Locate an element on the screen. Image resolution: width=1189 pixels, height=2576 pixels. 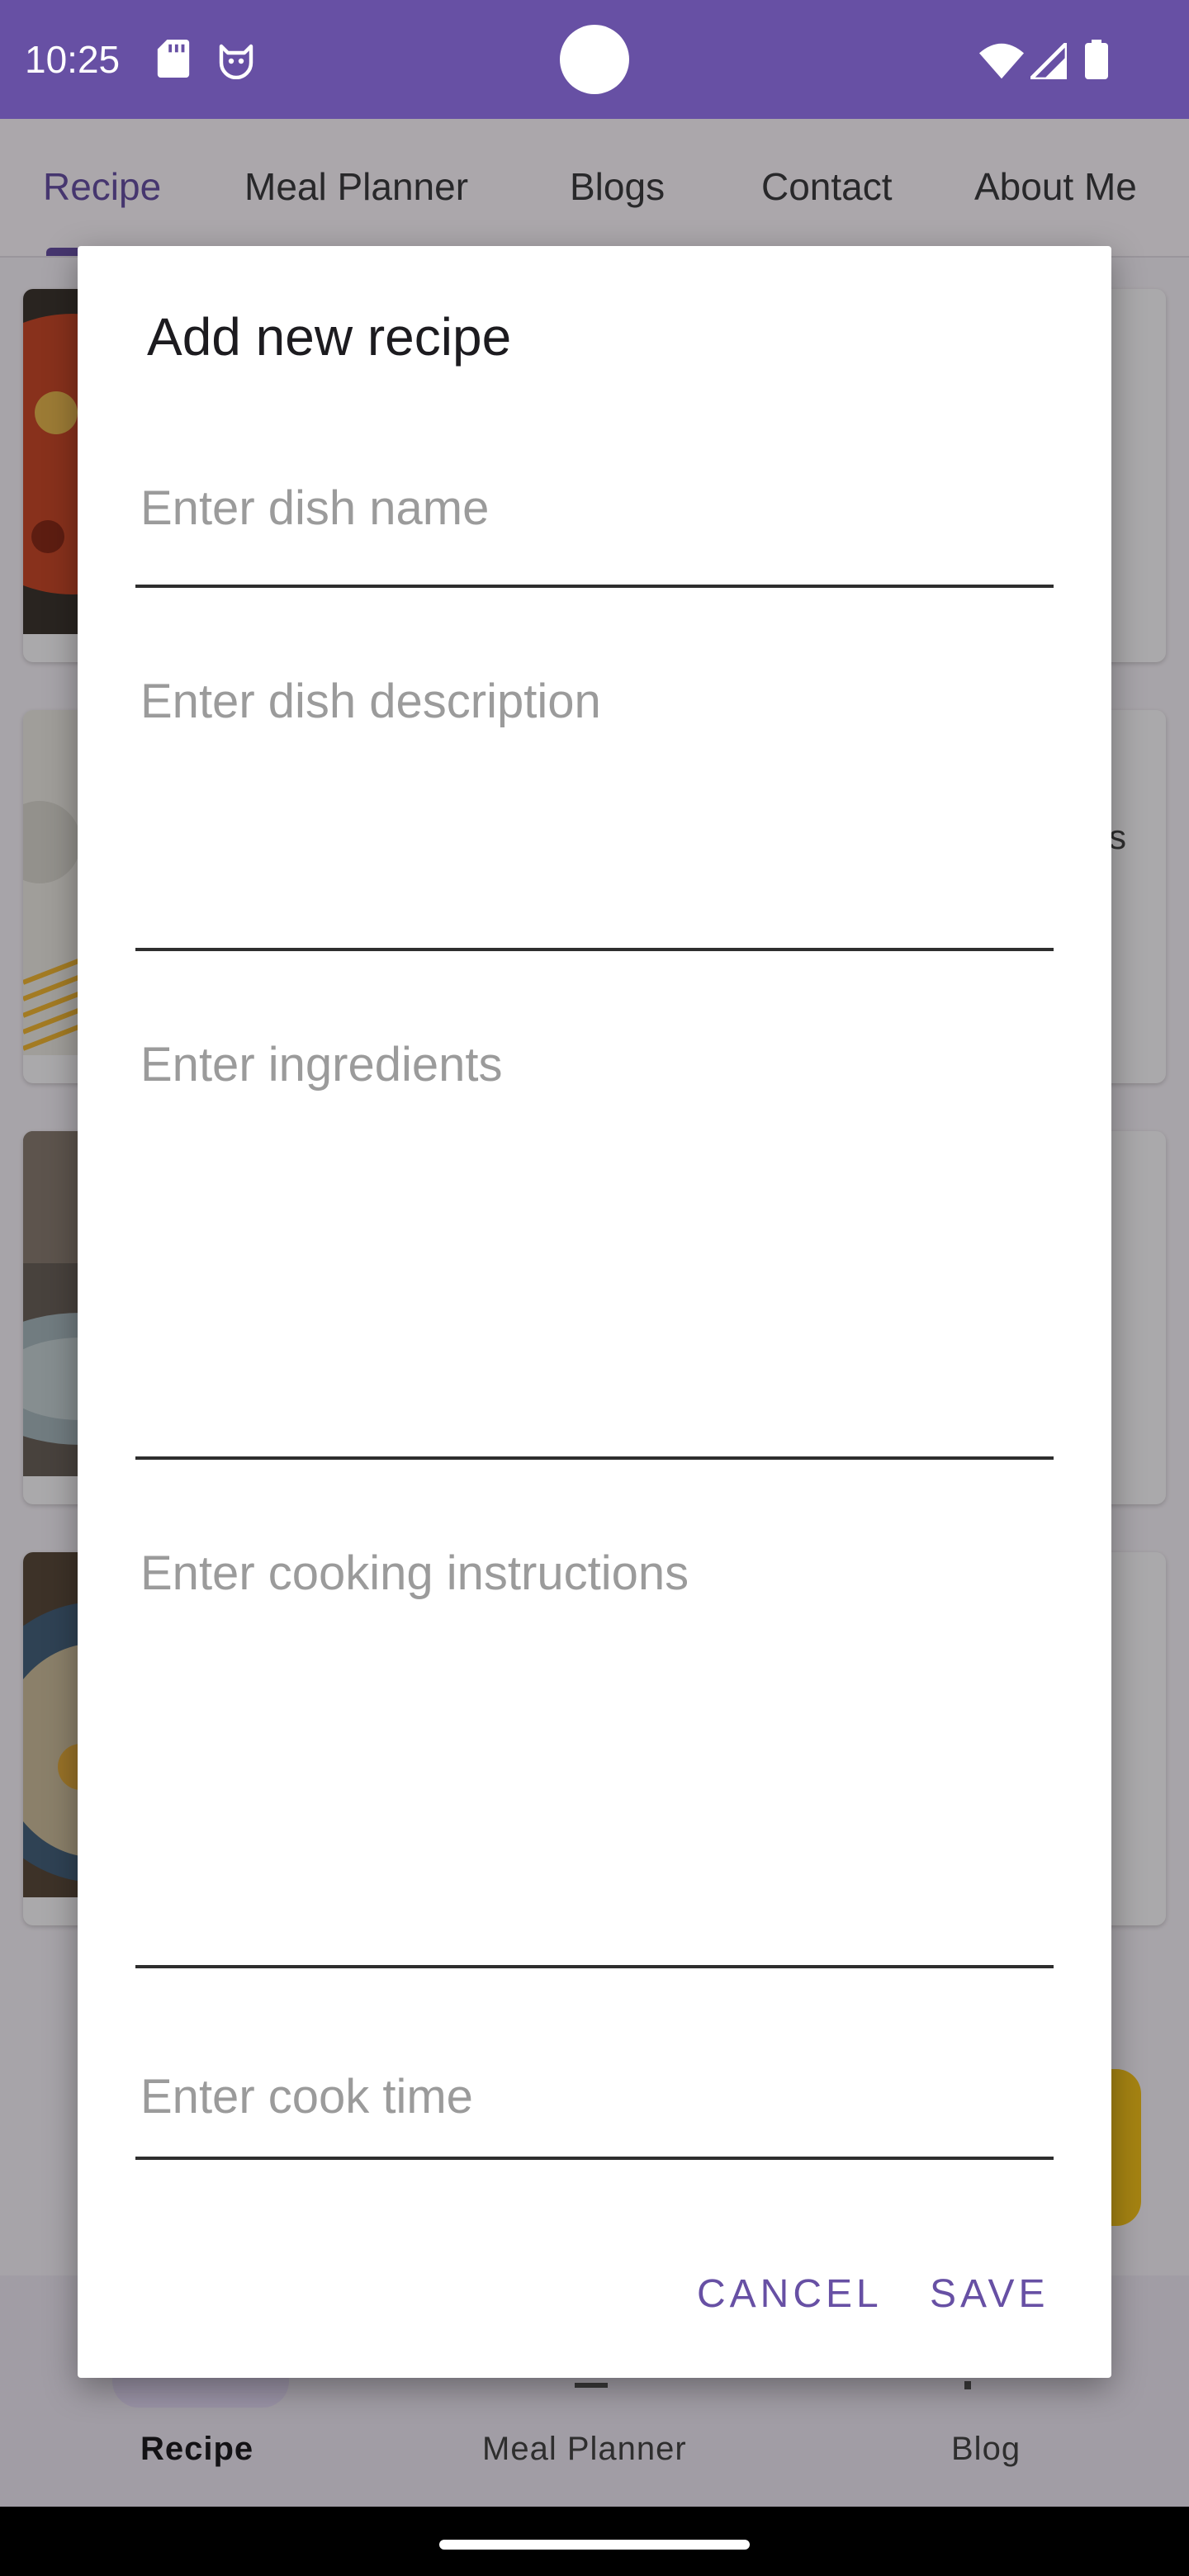
battery-icon is located at coordinates (1096, 59).